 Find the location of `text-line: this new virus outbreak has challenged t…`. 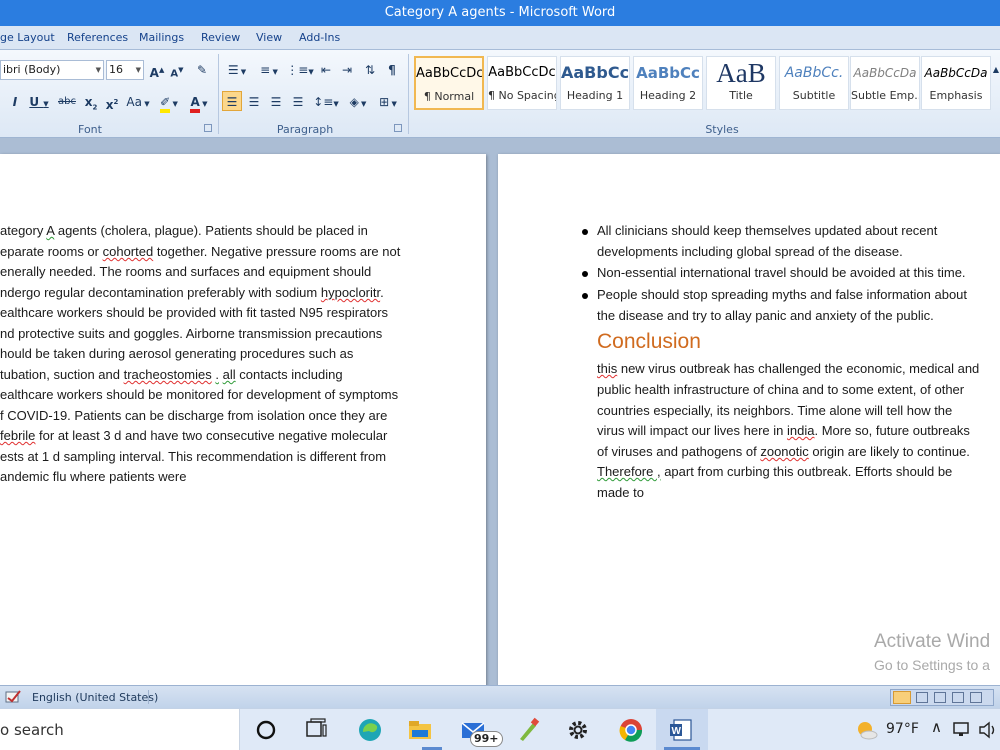

text-line: this new virus outbreak has challenged t… is located at coordinates (788, 368).